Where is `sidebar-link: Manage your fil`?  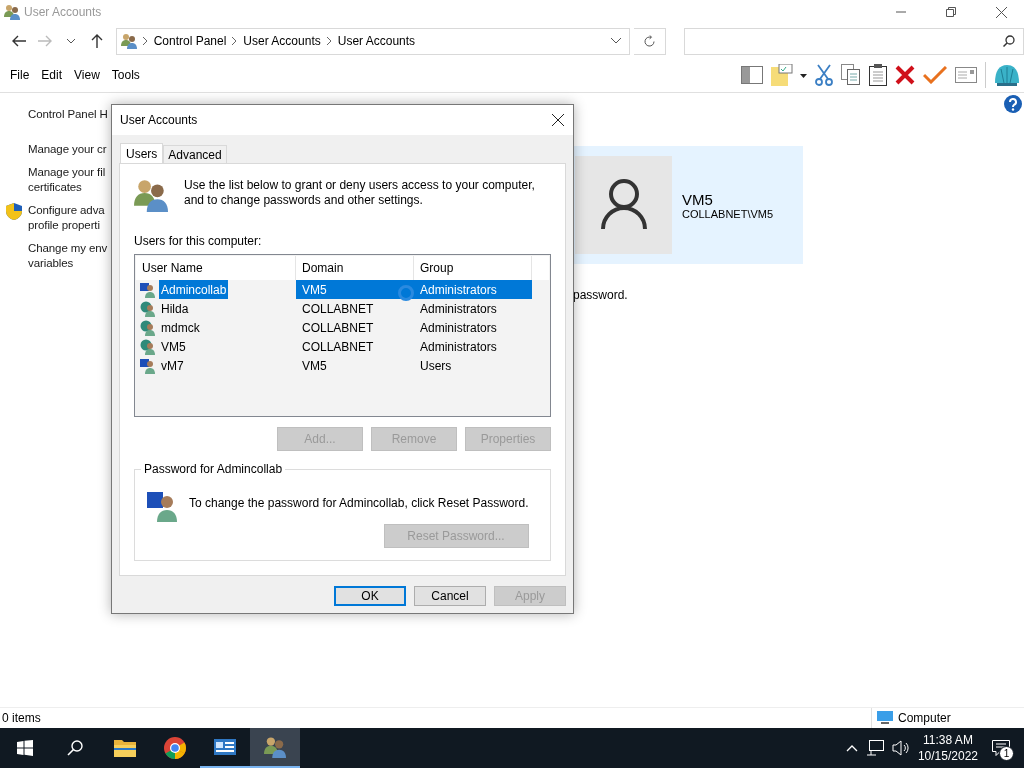 sidebar-link: Manage your fil is located at coordinates (67, 172).